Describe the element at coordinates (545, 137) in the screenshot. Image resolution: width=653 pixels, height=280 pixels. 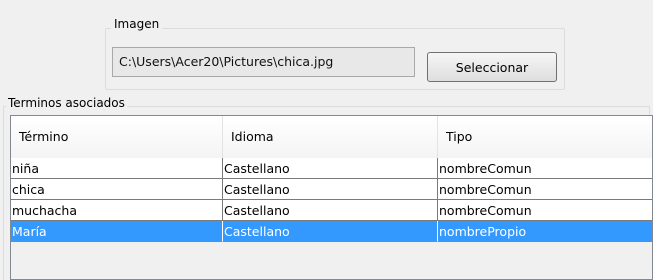
I see `column-header-tipo: Tipo` at that location.